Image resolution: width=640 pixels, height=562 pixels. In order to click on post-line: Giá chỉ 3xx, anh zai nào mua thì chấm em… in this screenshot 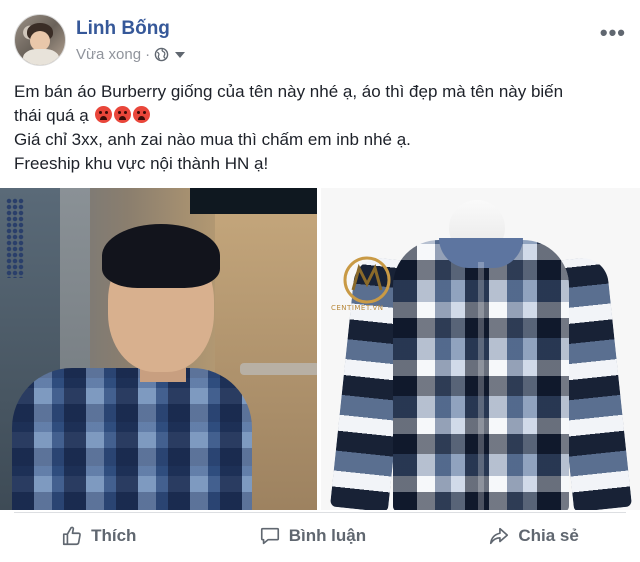, I will do `click(212, 139)`.